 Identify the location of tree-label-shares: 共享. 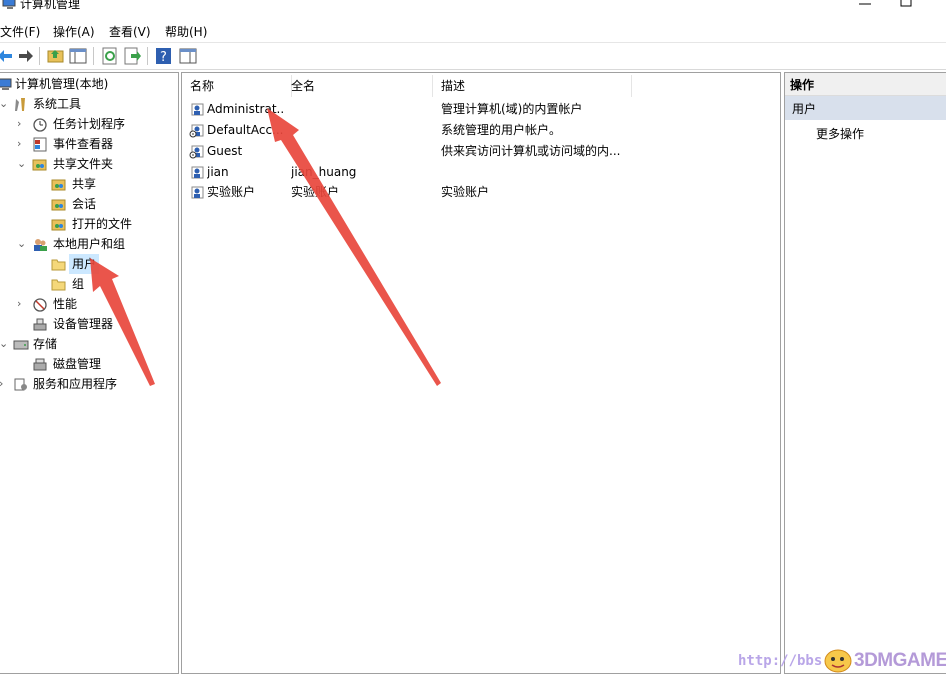
(84, 184).